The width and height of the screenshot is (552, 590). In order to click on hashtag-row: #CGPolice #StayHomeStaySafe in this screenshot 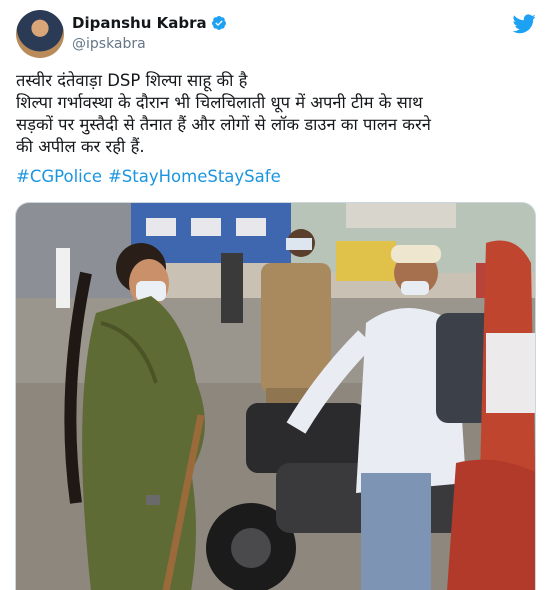, I will do `click(148, 176)`.